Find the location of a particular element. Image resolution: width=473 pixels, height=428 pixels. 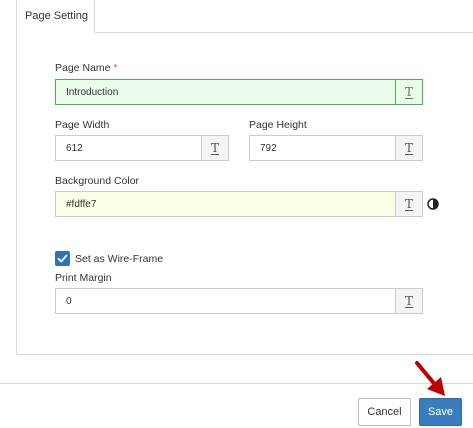

wireframe-checkbox is located at coordinates (62, 258).